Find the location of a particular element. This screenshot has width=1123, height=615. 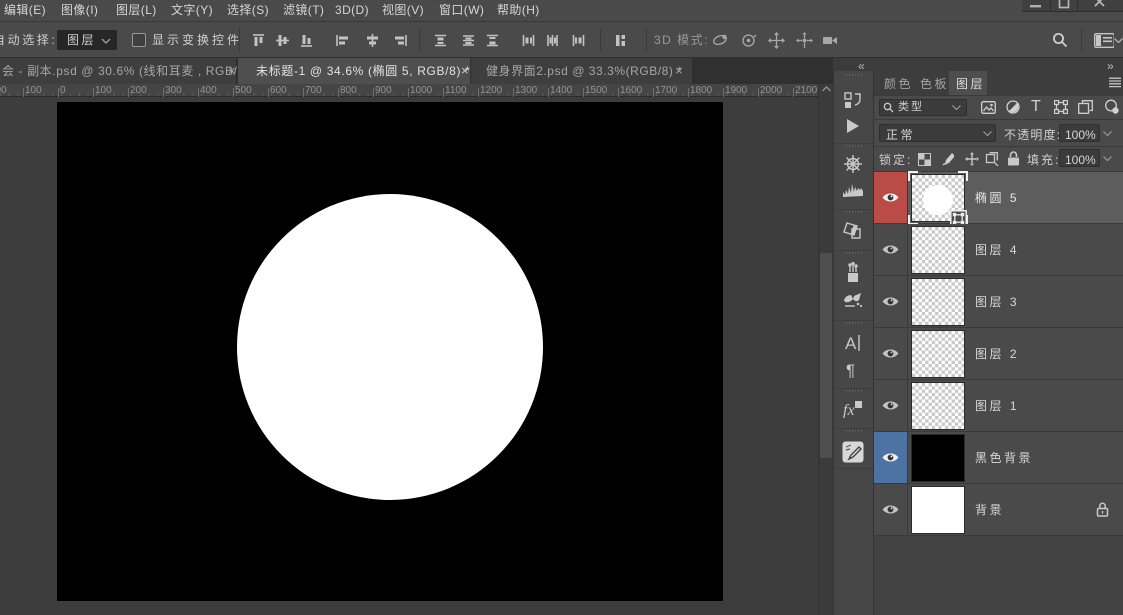

svg-text: A is located at coordinates (851, 343).